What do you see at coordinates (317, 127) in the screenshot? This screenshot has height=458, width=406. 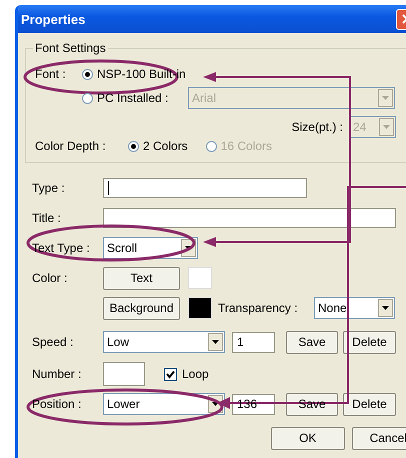 I see `size-label: Size(pt.) :` at bounding box center [317, 127].